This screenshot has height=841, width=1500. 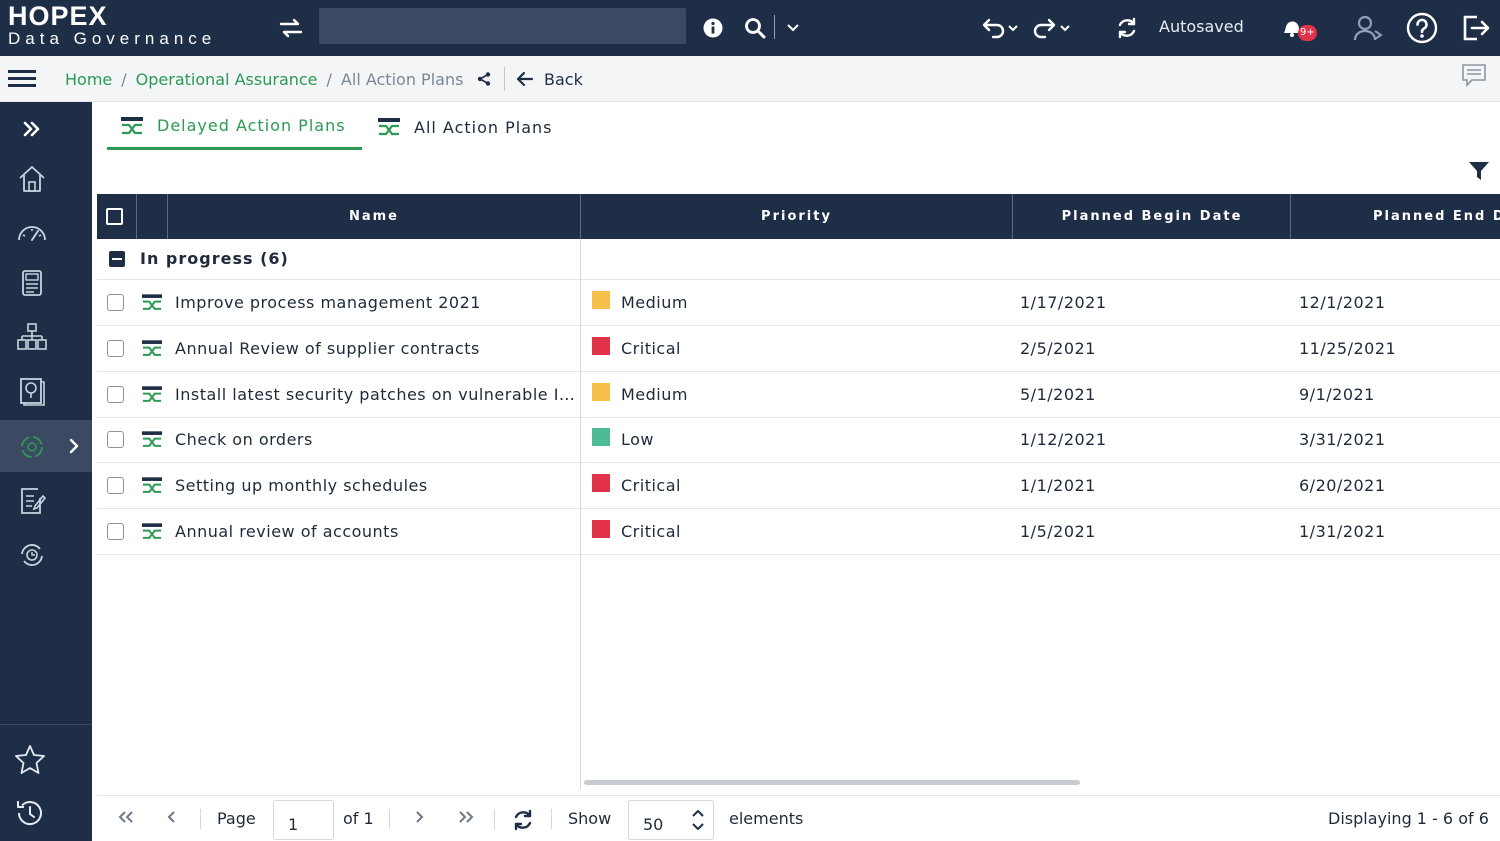 I want to click on expand-icon, so click(x=31, y=129).